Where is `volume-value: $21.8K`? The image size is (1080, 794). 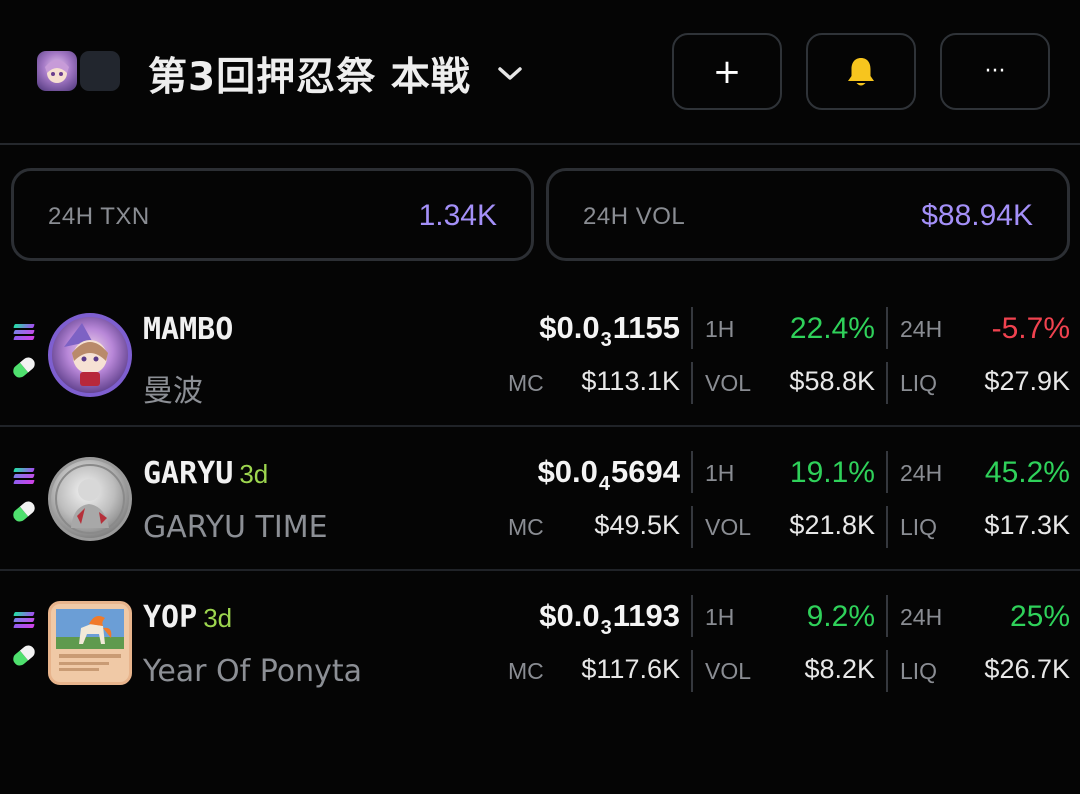
volume-value: $21.8K is located at coordinates (832, 525).